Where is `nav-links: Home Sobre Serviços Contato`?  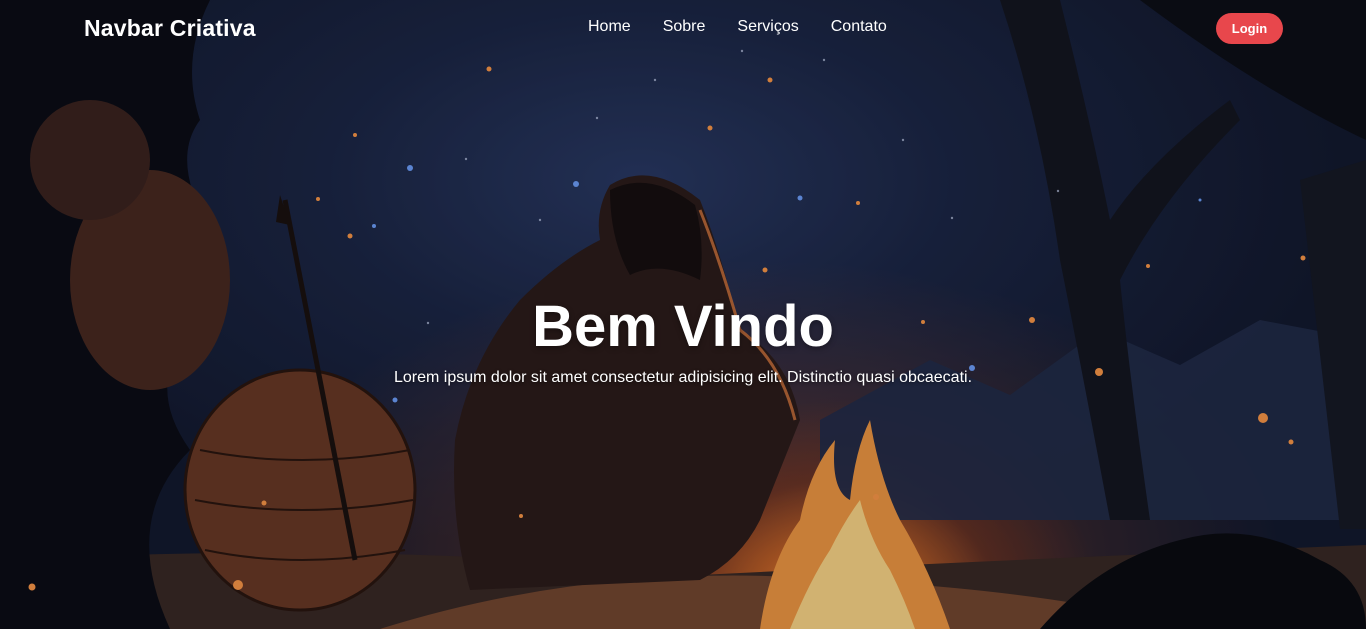
nav-links: Home Sobre Serviços Contato is located at coordinates (737, 27).